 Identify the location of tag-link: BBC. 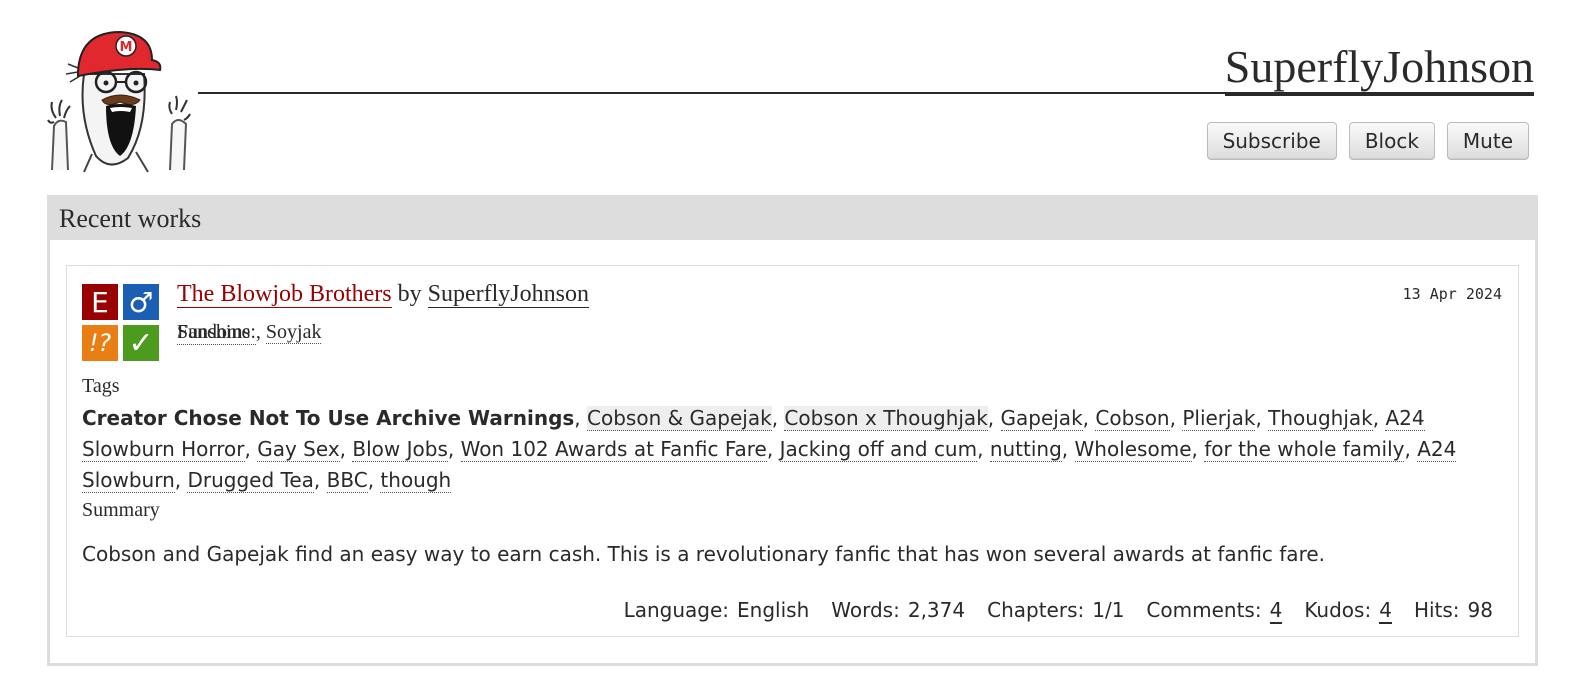
(347, 480).